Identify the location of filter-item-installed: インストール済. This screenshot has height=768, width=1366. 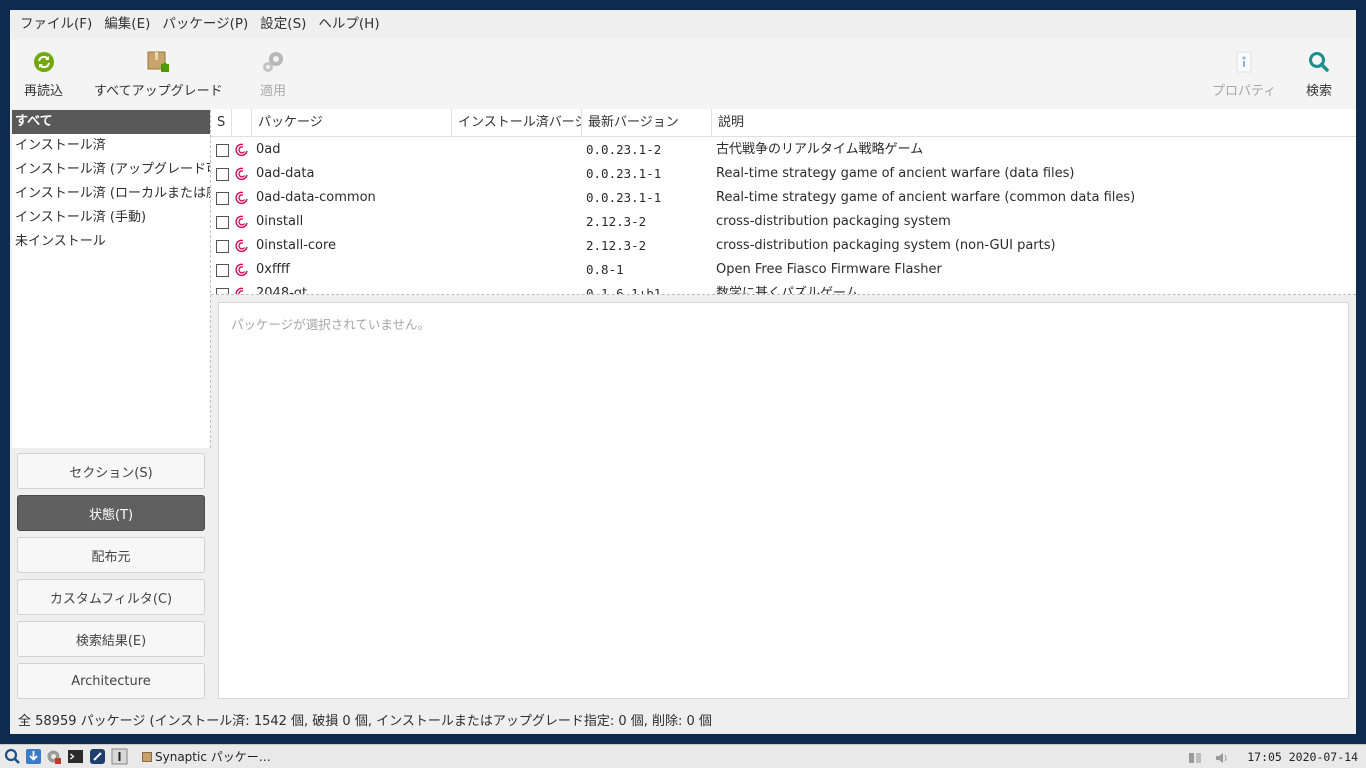
(111, 146).